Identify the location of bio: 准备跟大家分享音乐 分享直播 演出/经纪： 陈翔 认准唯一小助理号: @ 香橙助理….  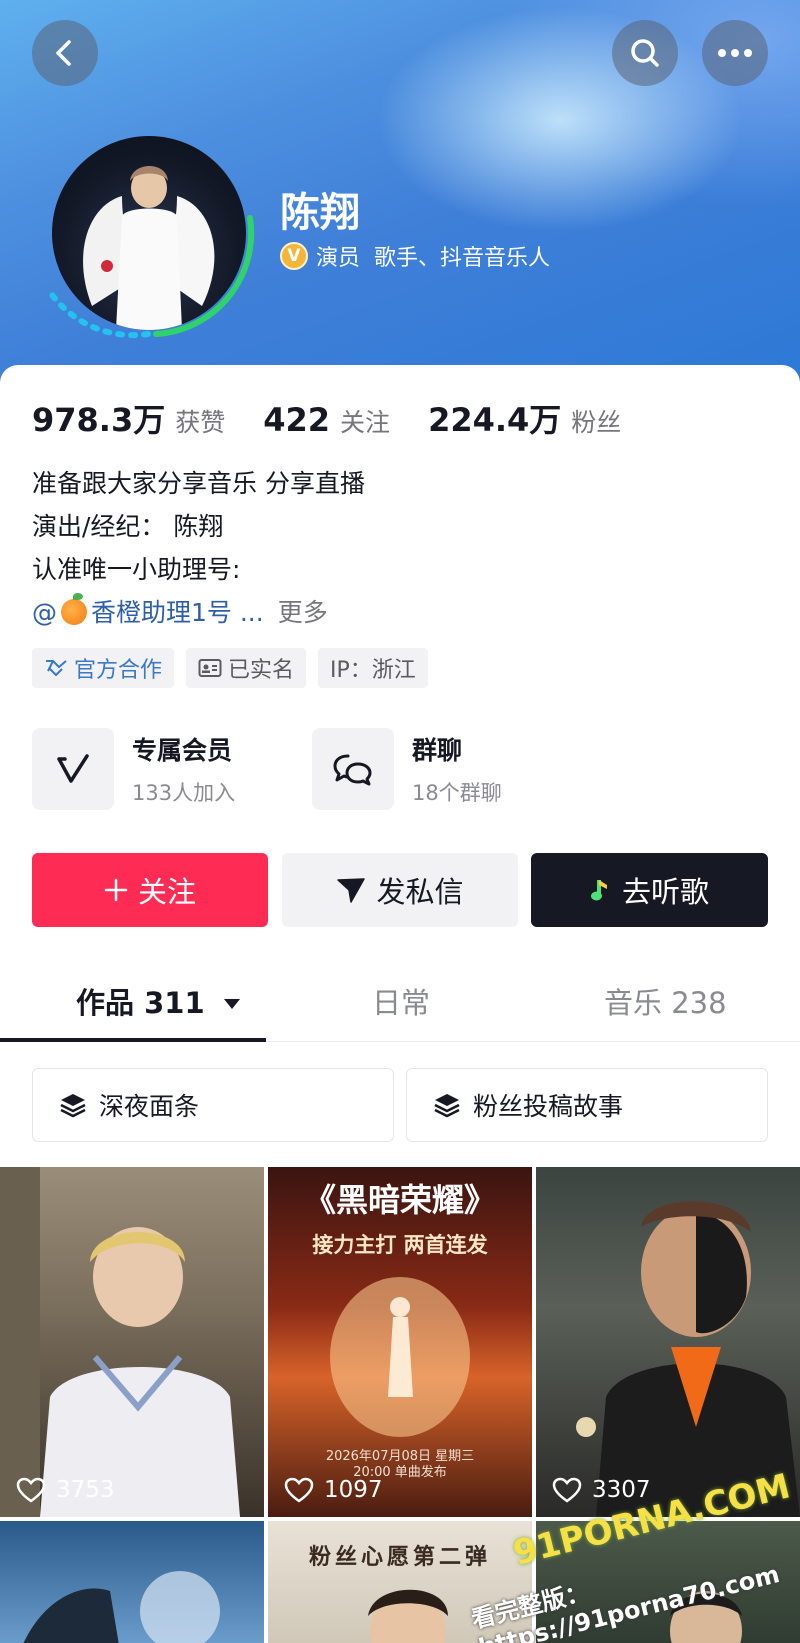
(198, 548).